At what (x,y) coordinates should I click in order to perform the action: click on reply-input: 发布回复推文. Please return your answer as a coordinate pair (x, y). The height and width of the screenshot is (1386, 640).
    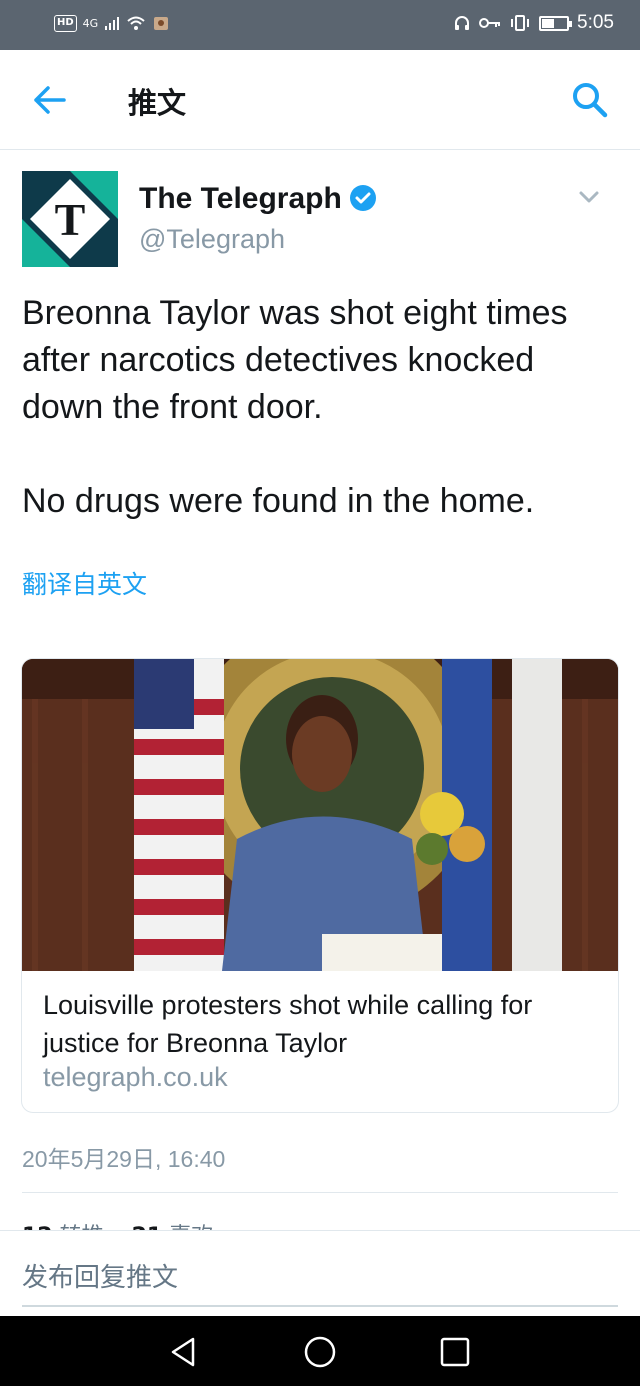
    Looking at the image, I should click on (100, 1275).